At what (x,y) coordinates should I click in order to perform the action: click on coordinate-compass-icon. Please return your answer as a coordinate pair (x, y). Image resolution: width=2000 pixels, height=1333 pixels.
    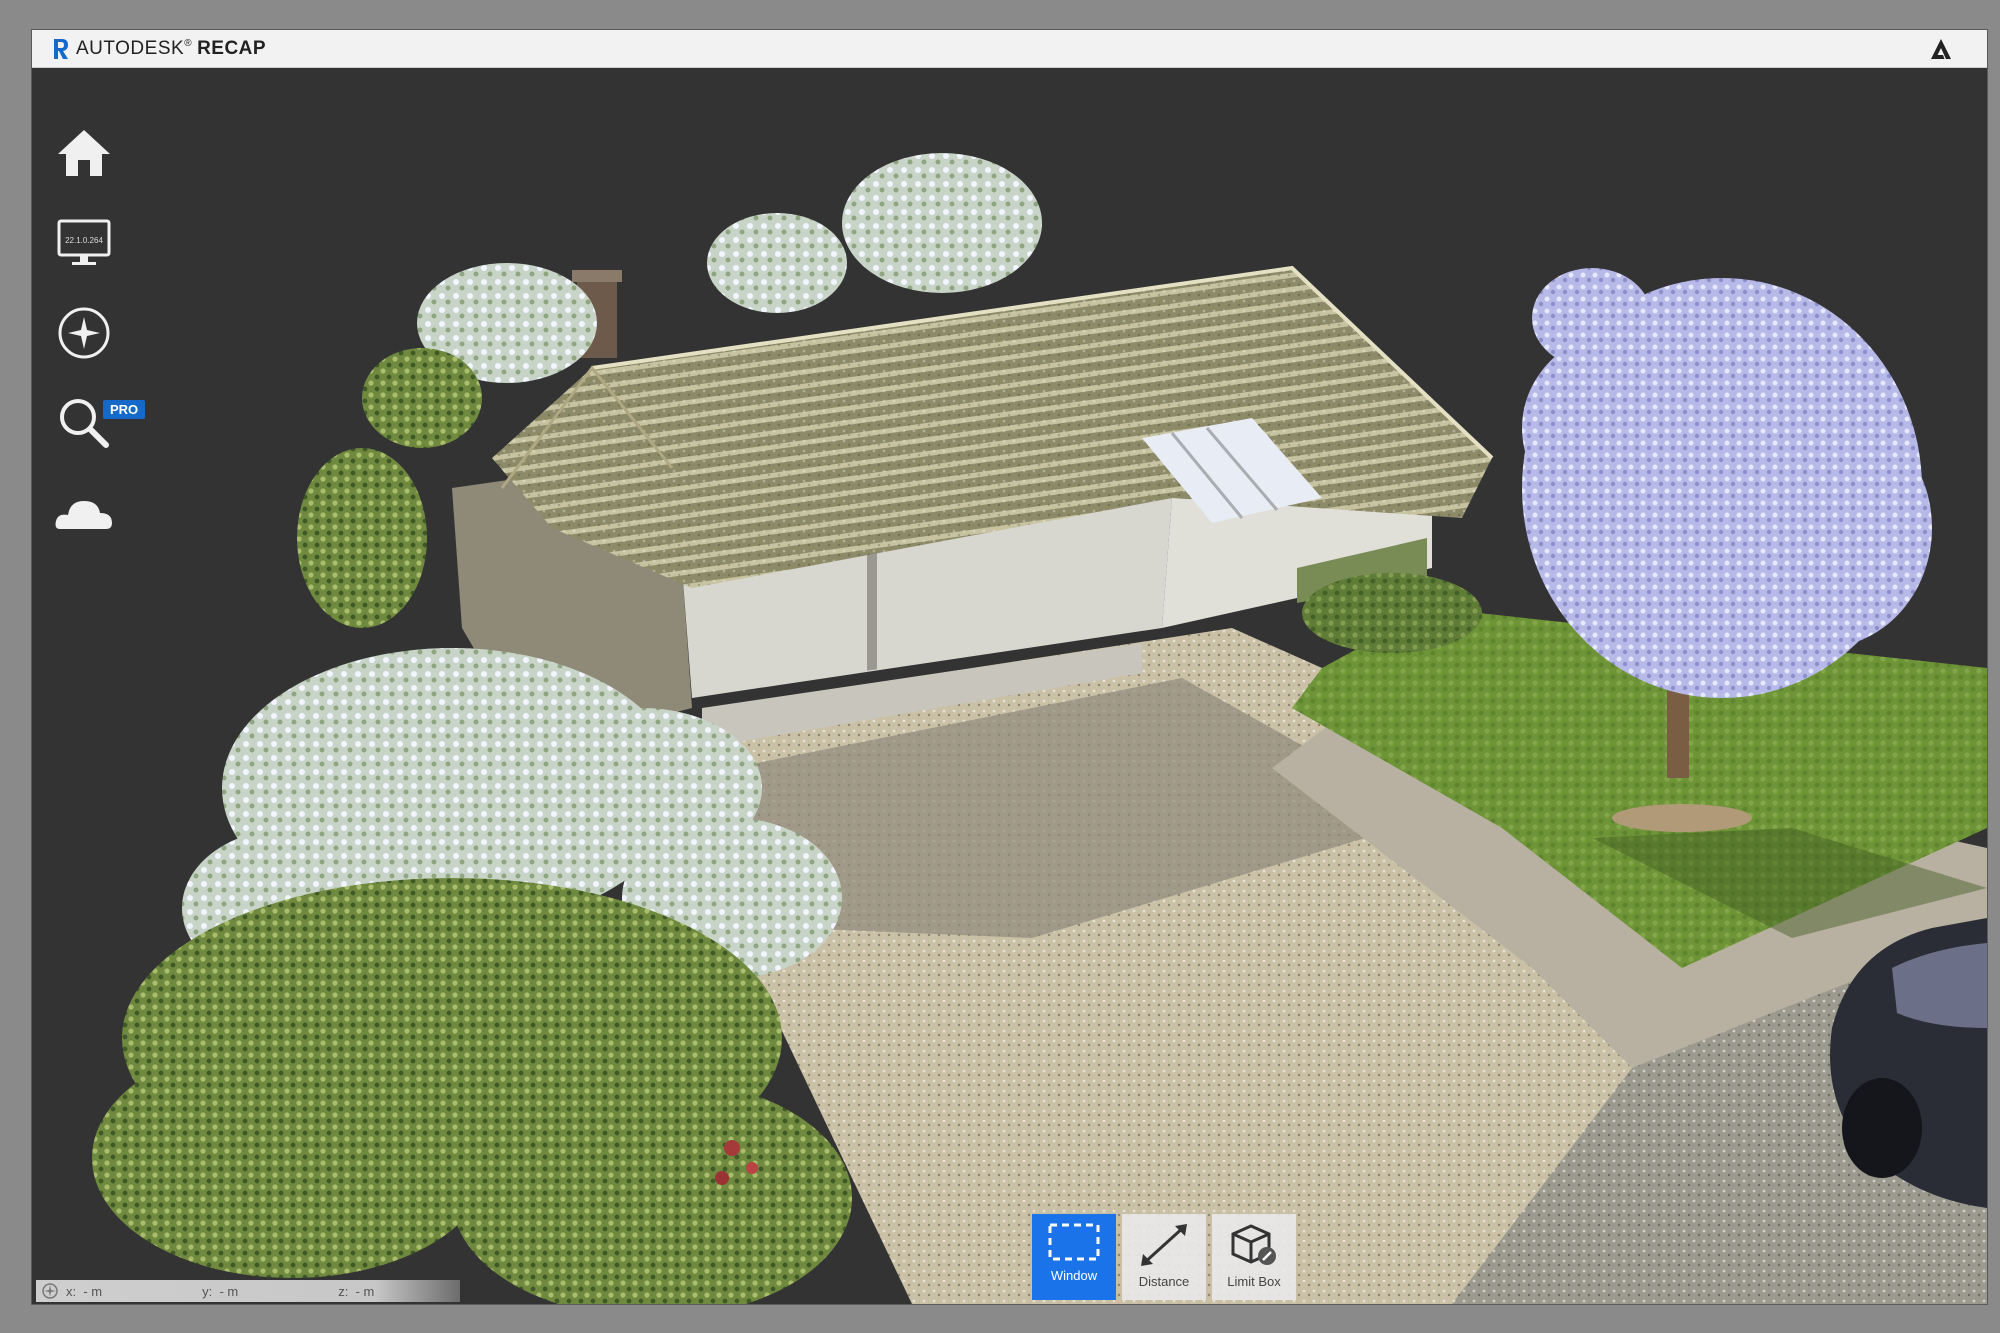
    Looking at the image, I should click on (50, 1291).